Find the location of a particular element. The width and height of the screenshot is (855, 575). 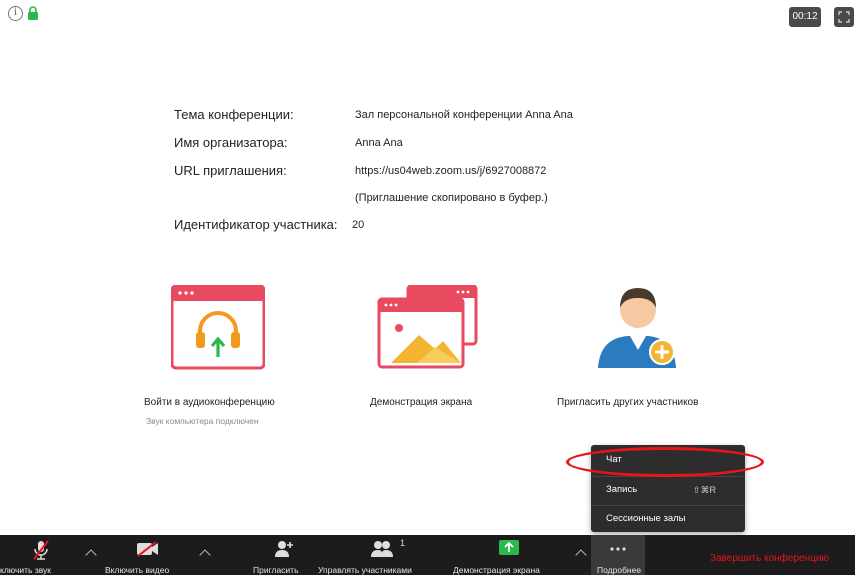

host-label: Имя организатора: is located at coordinates (231, 142).